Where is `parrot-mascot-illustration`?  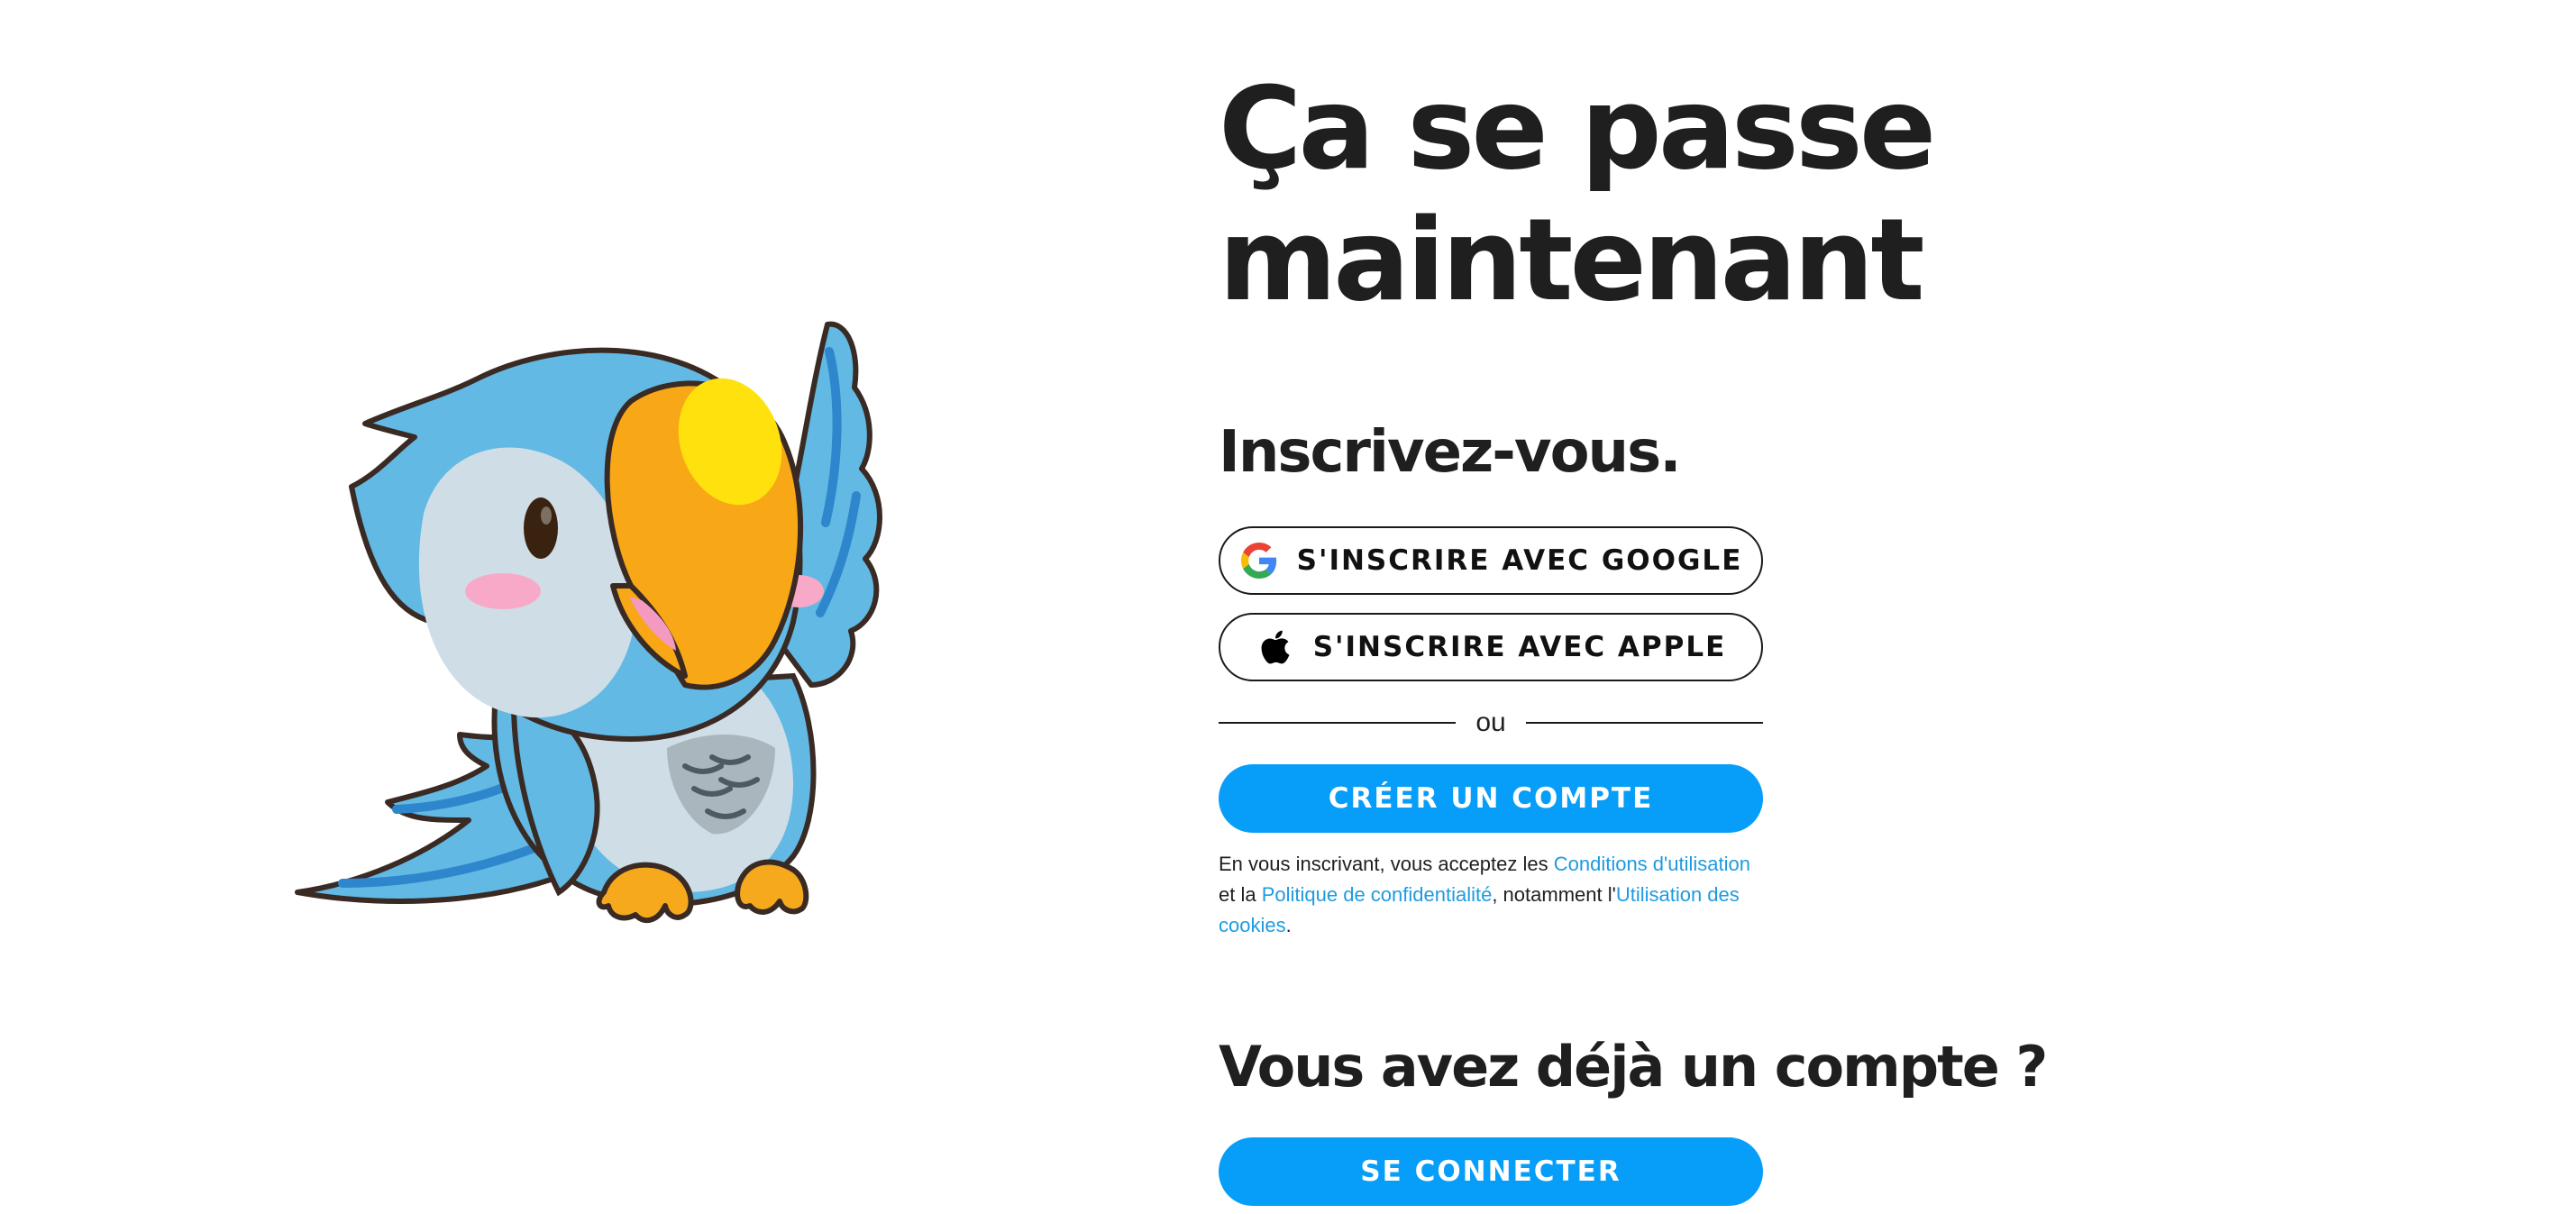
parrot-mascot-illustration is located at coordinates (612, 639).